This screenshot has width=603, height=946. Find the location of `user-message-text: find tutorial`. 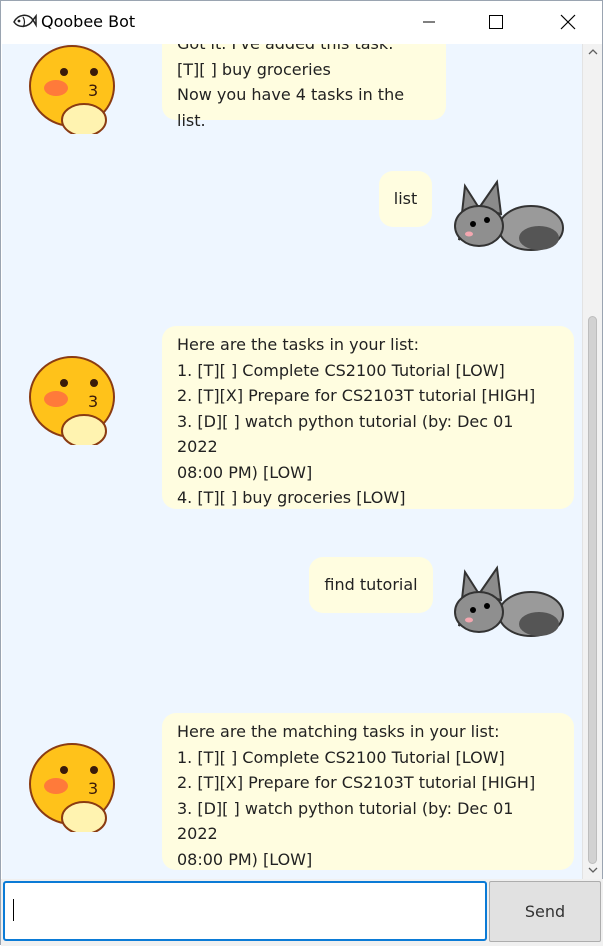

user-message-text: find tutorial is located at coordinates (371, 585).